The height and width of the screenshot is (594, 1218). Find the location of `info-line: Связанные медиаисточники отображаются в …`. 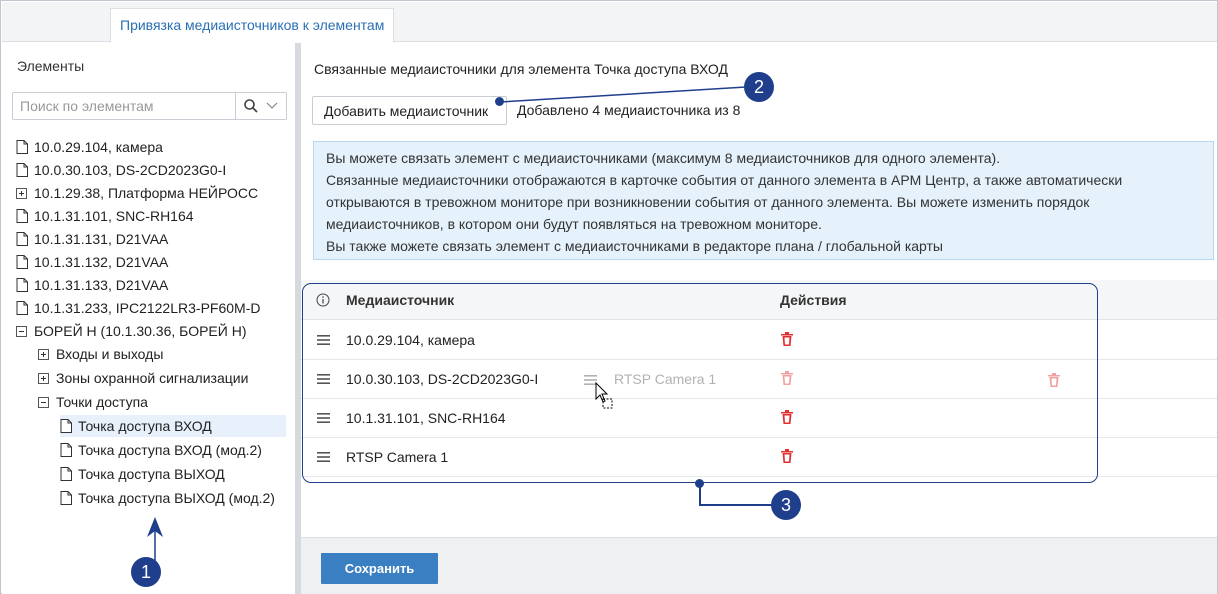

info-line: Связанные медиаисточники отображаются в … is located at coordinates (724, 180).